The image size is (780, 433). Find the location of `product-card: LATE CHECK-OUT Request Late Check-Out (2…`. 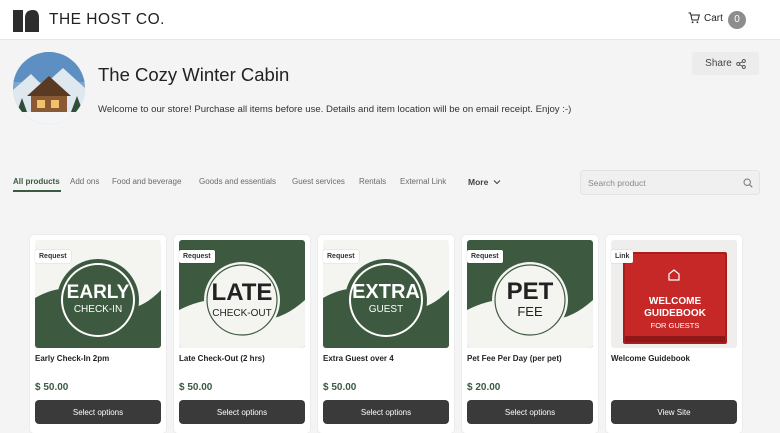

product-card: LATE CHECK-OUT Request Late Check-Out (2… is located at coordinates (242, 334).